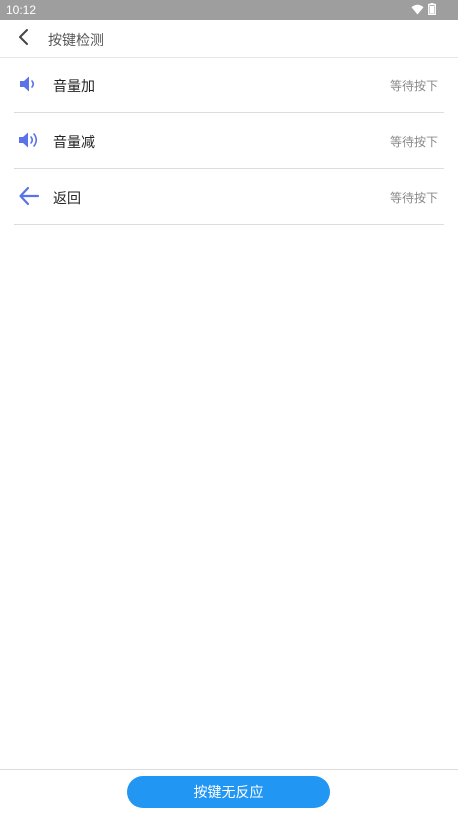 This screenshot has width=458, height=816. Describe the element at coordinates (74, 143) in the screenshot. I see `key-label: 音量减` at that location.